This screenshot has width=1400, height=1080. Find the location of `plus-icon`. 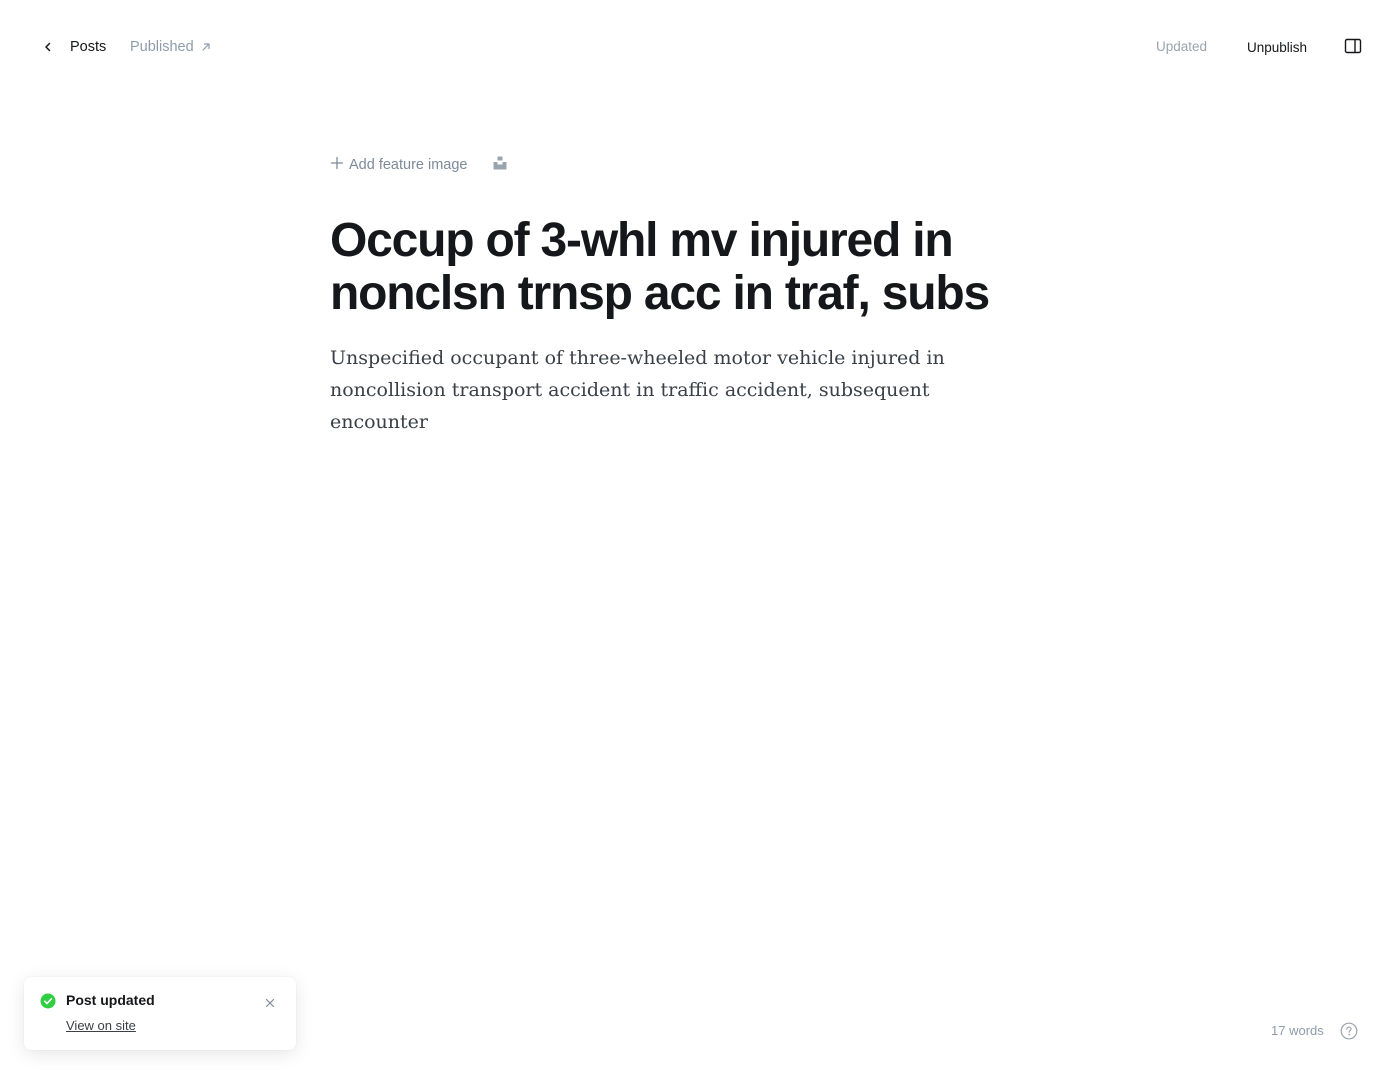

plus-icon is located at coordinates (337, 165).